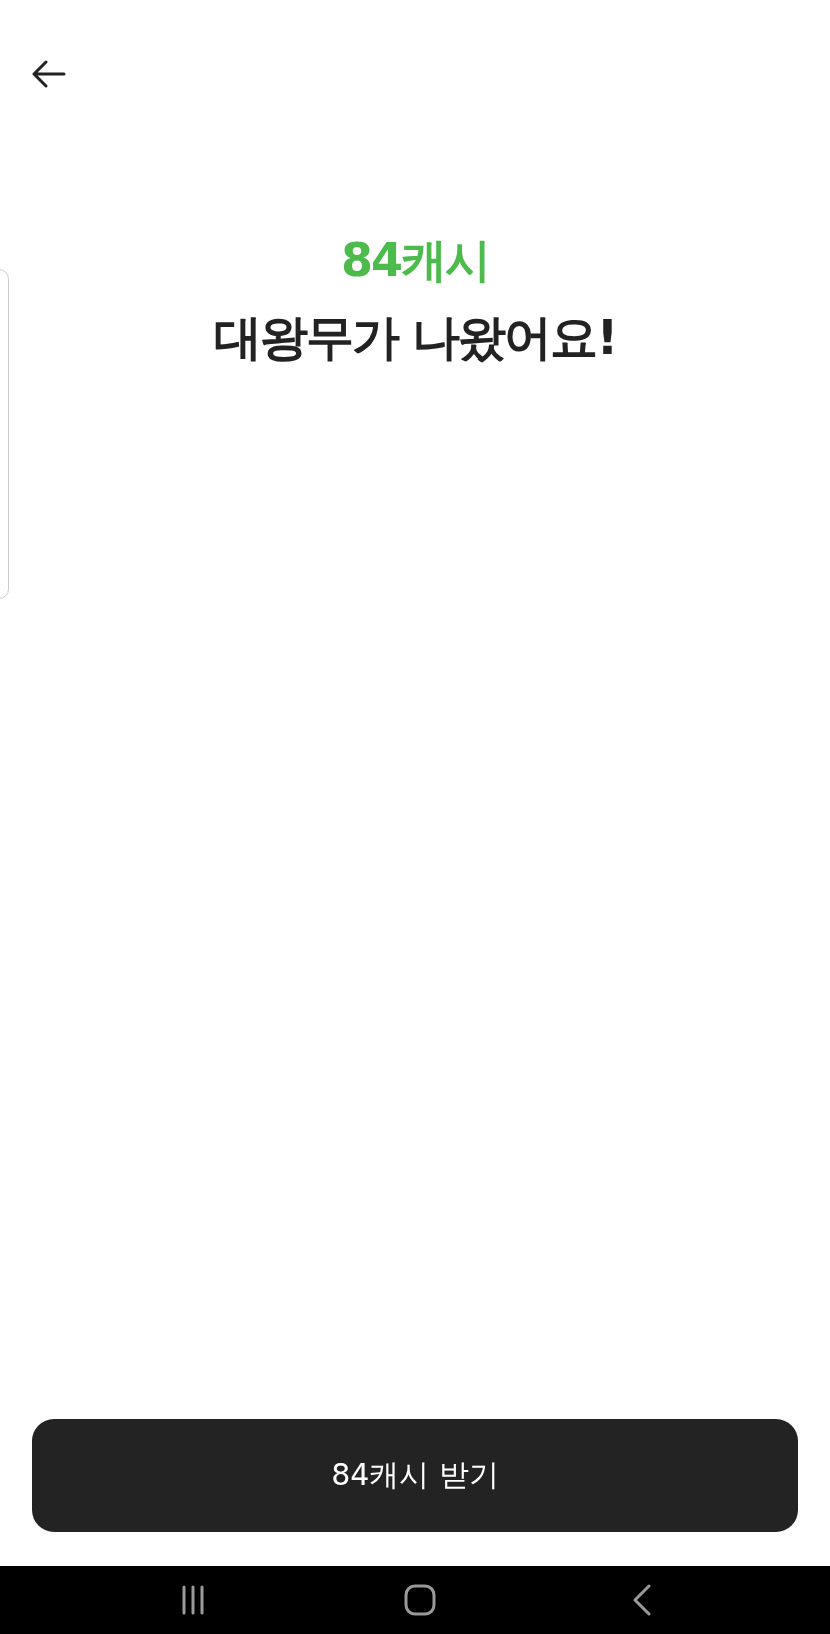 This screenshot has width=830, height=1634. What do you see at coordinates (49, 74) in the screenshot?
I see `back-arrow-icon` at bounding box center [49, 74].